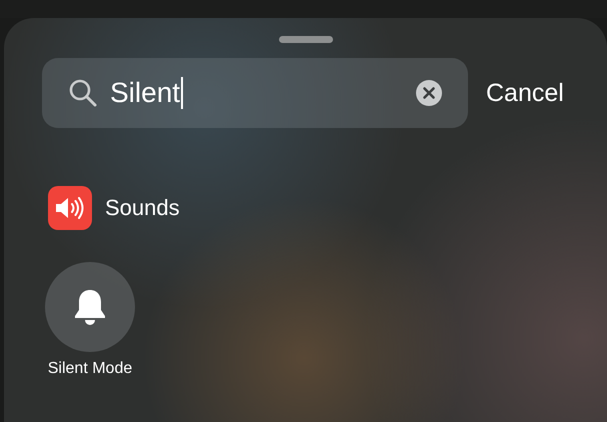 The height and width of the screenshot is (422, 607). Describe the element at coordinates (145, 93) in the screenshot. I see `search-text: Silent` at that location.